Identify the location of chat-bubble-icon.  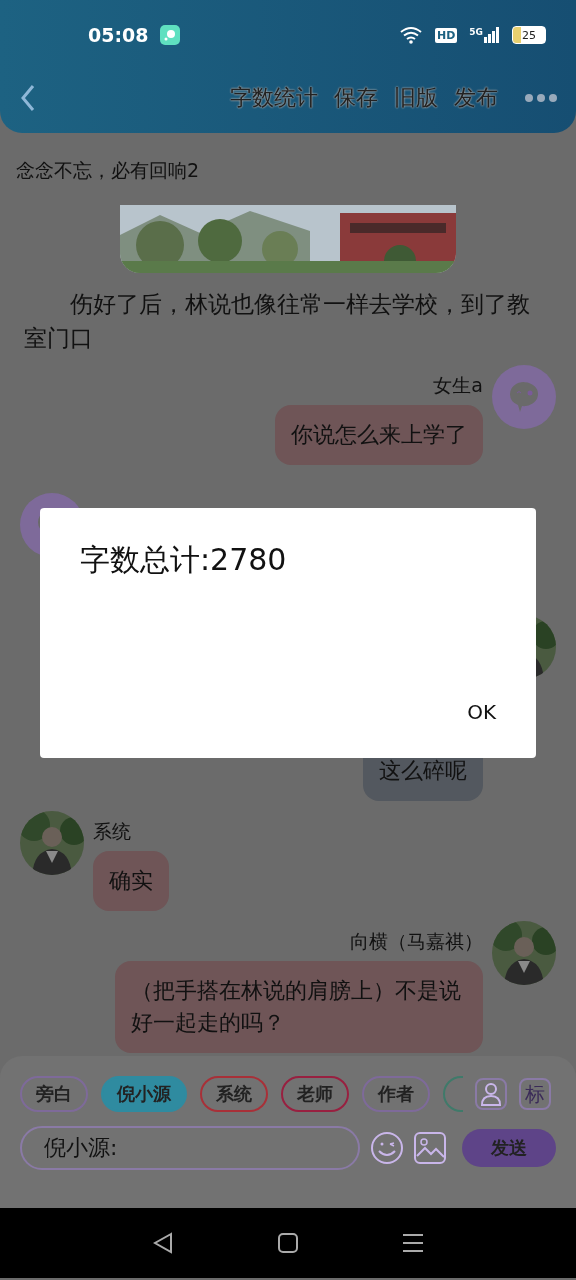
(524, 397).